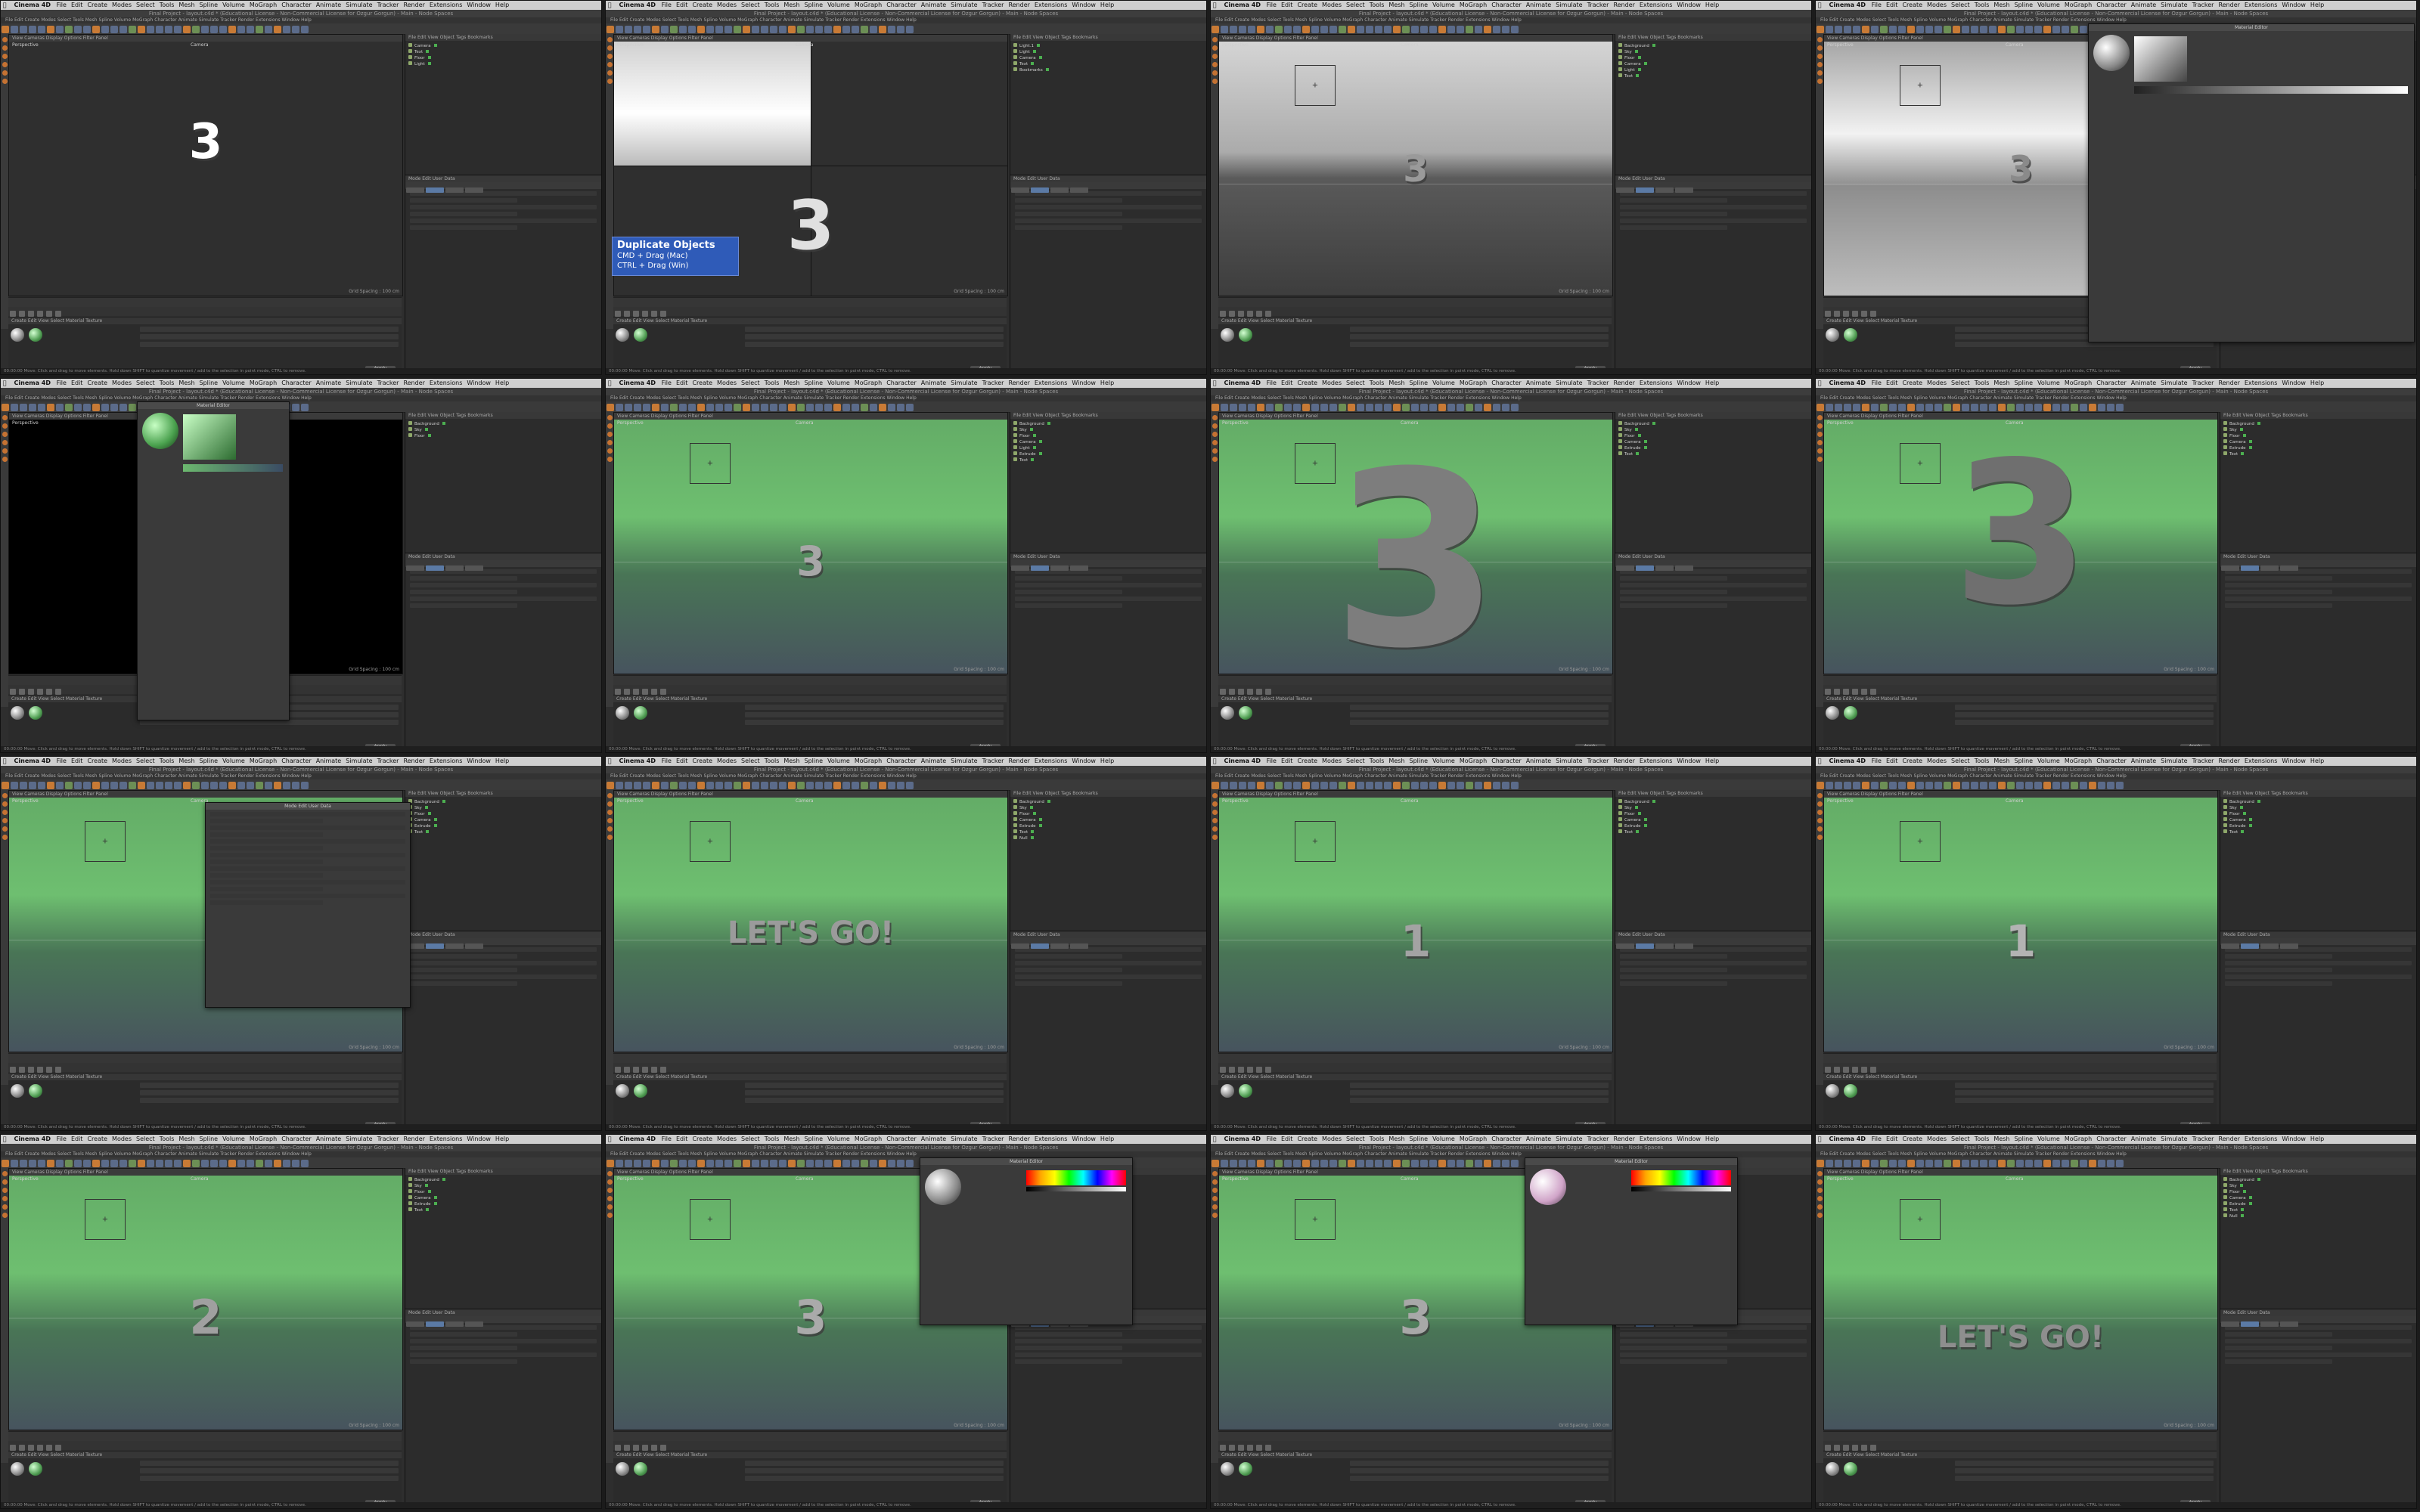  What do you see at coordinates (1051, 5) in the screenshot?
I see `menu-item: Extensions` at bounding box center [1051, 5].